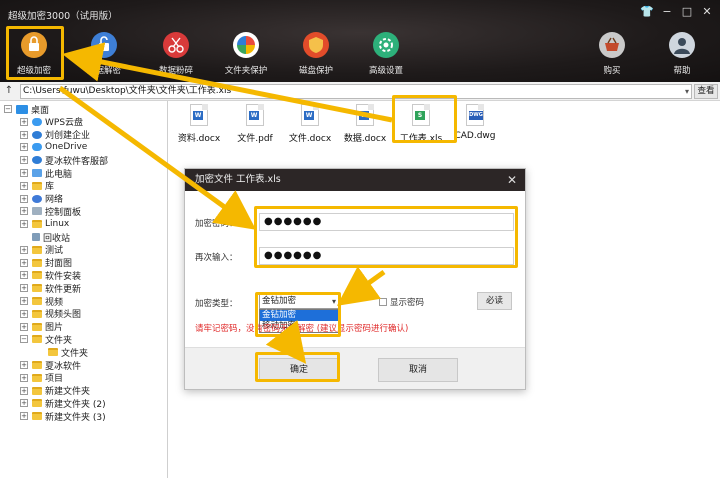 The height and width of the screenshot is (478, 720). Describe the element at coordinates (75, 417) in the screenshot. I see `tree-item-label: 新建文件夹 (3)` at that location.